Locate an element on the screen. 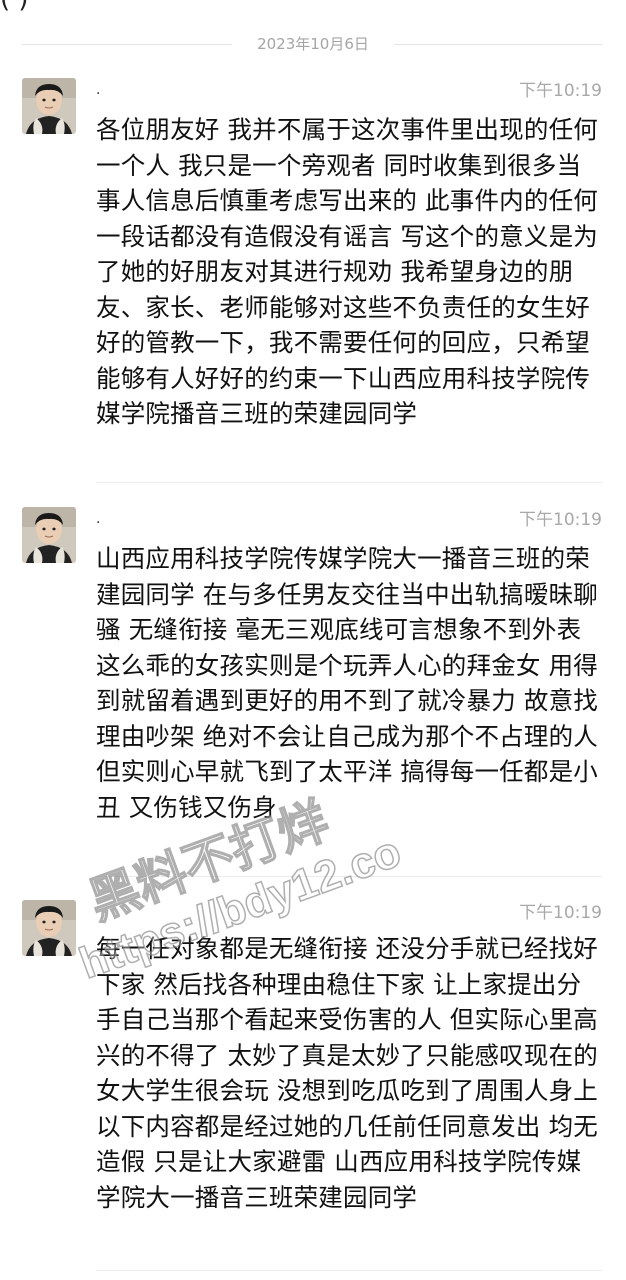  previous-message-fragment: ( ) is located at coordinates (313, 6).